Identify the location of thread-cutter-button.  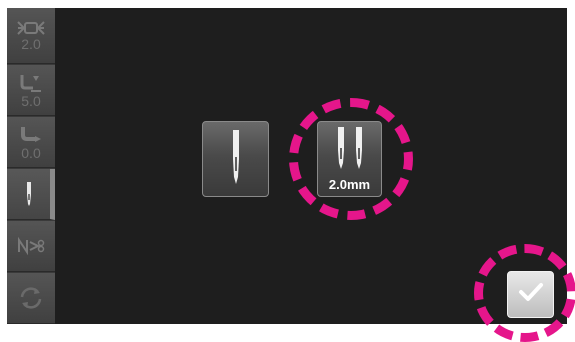
(31, 246).